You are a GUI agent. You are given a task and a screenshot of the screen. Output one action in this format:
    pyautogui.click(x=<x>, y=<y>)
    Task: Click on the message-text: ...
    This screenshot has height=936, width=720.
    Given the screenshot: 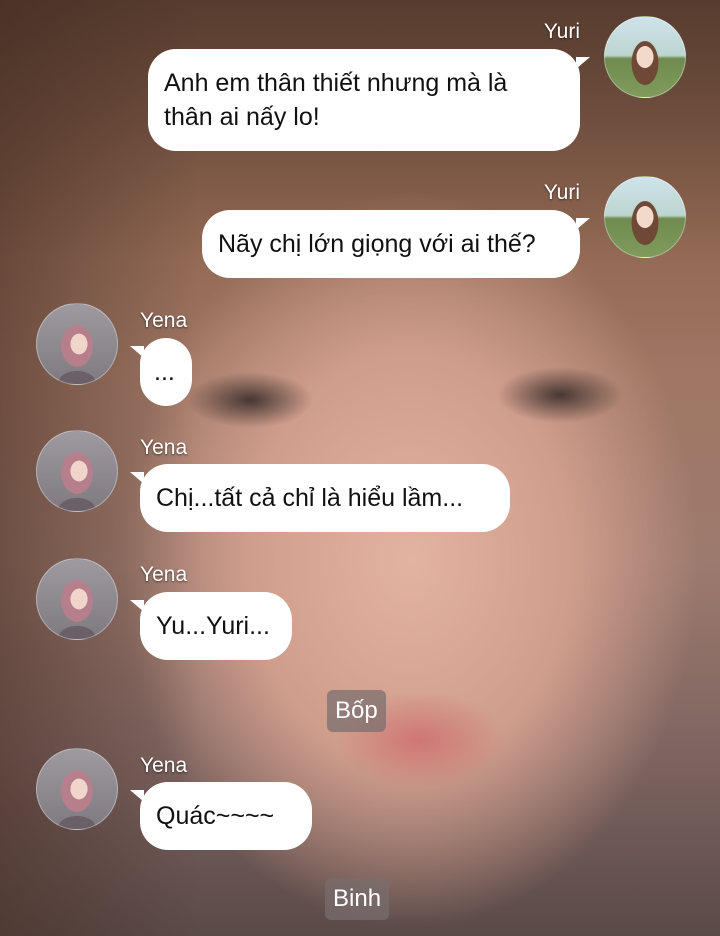 What is the action you would take?
    pyautogui.click(x=164, y=372)
    